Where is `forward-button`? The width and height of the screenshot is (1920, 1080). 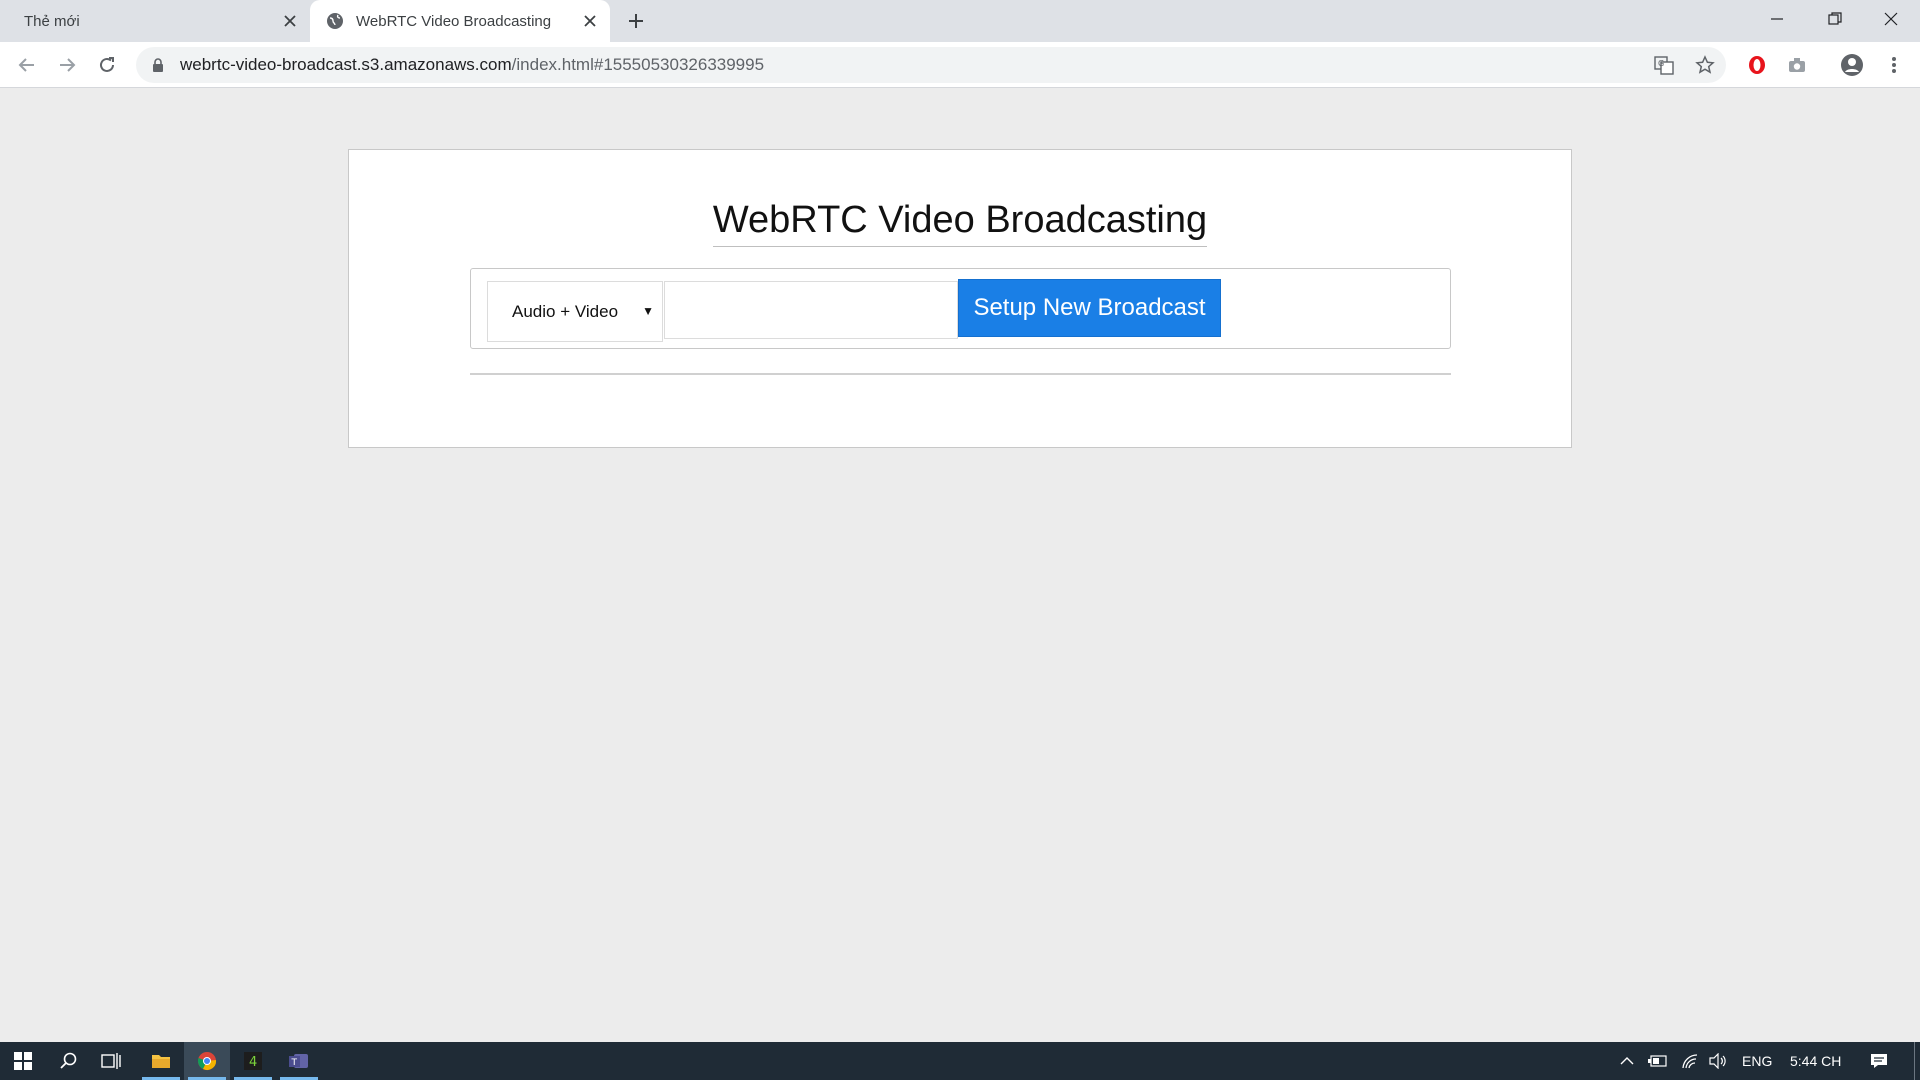 forward-button is located at coordinates (67, 65).